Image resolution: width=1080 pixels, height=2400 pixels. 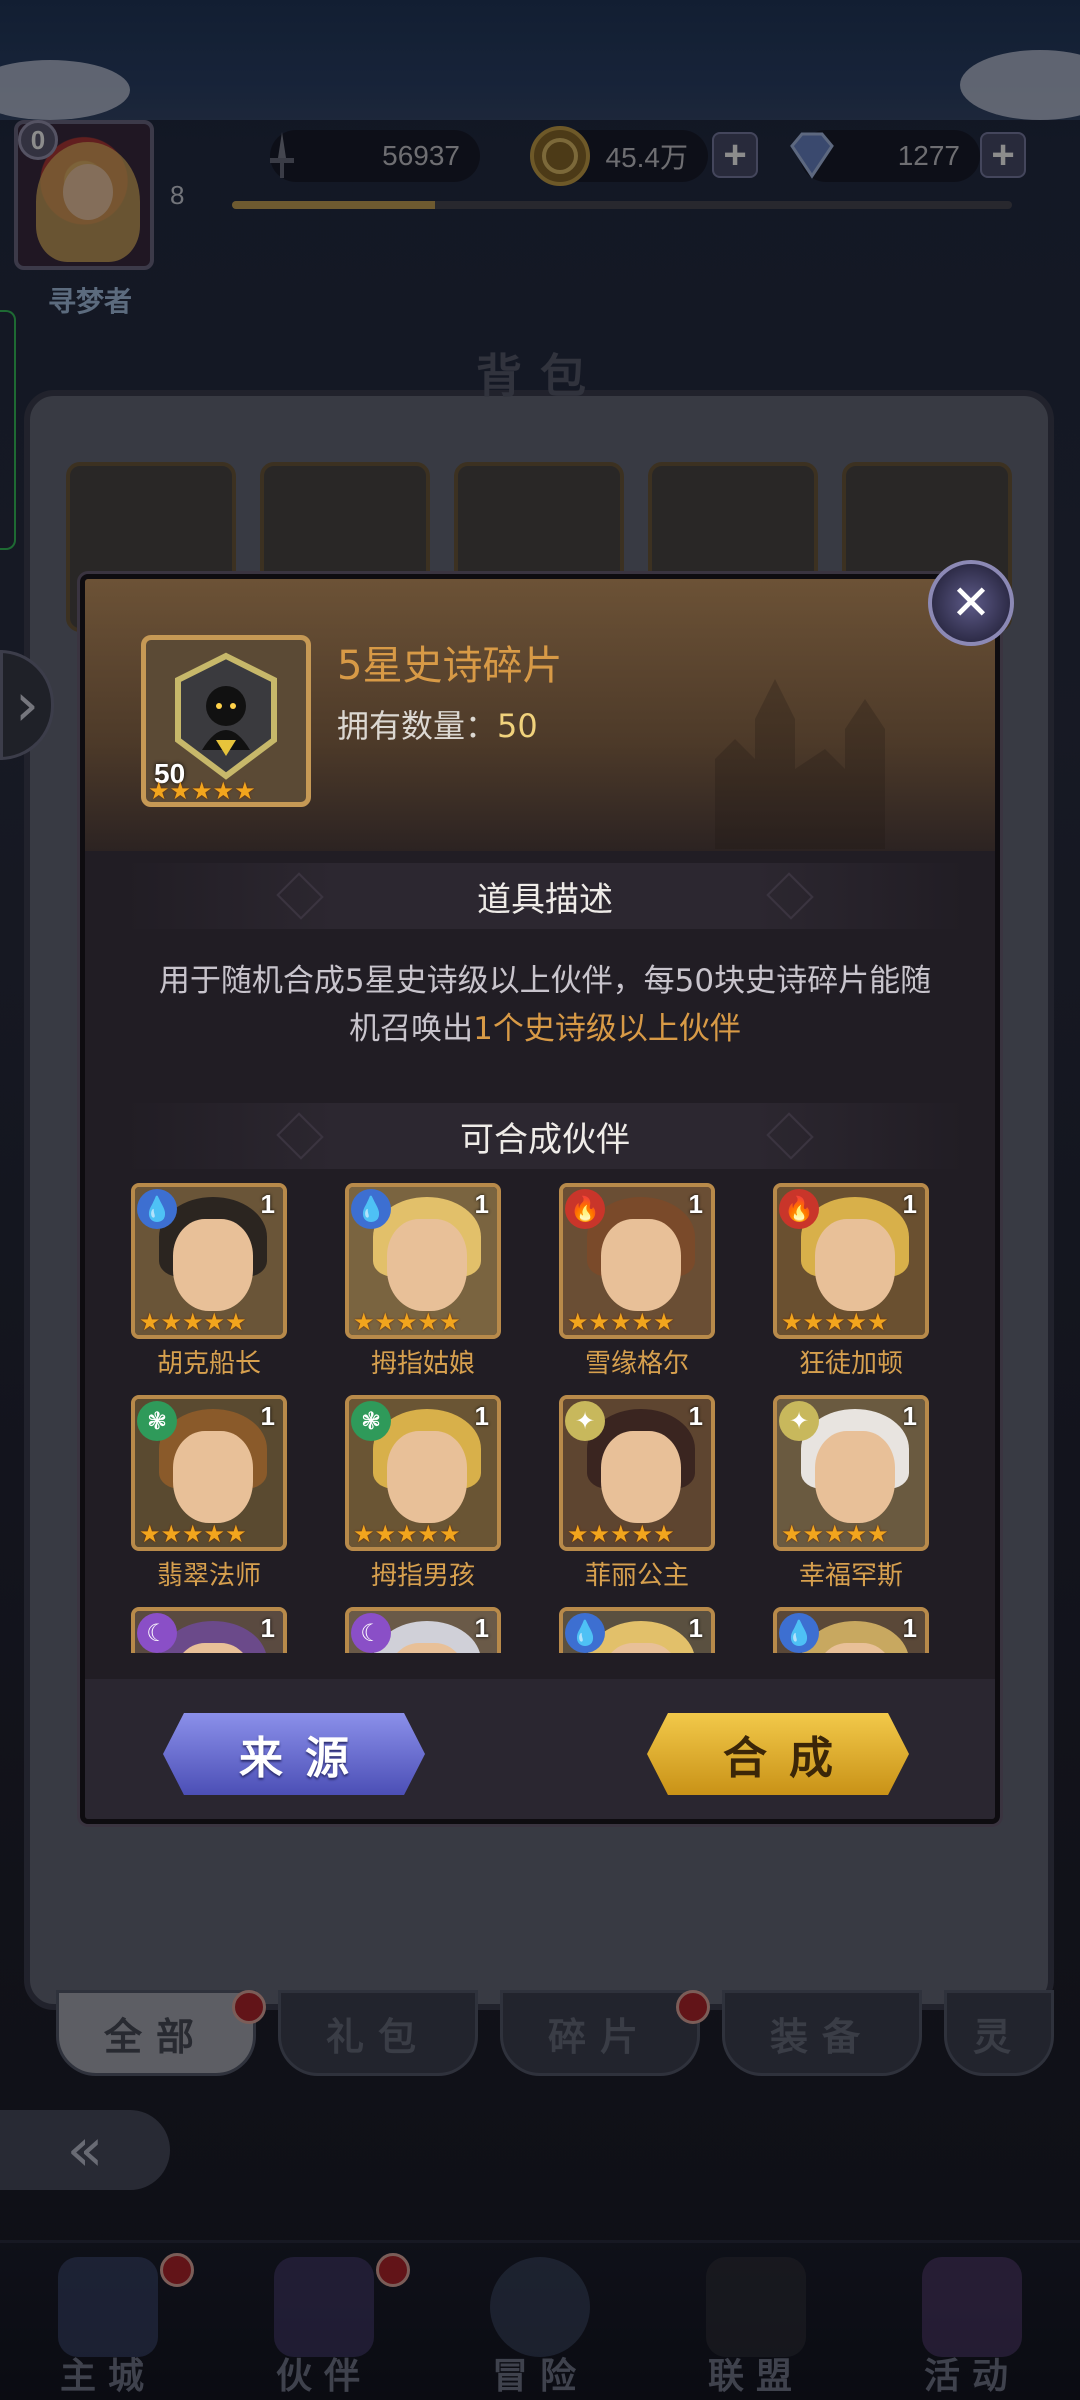 I want to click on item-description: 用于随机合成5星史诗级以上伙伴，每50块史诗碎片能随机召唤出1个史诗级以上伙伴, so click(x=545, y=1005).